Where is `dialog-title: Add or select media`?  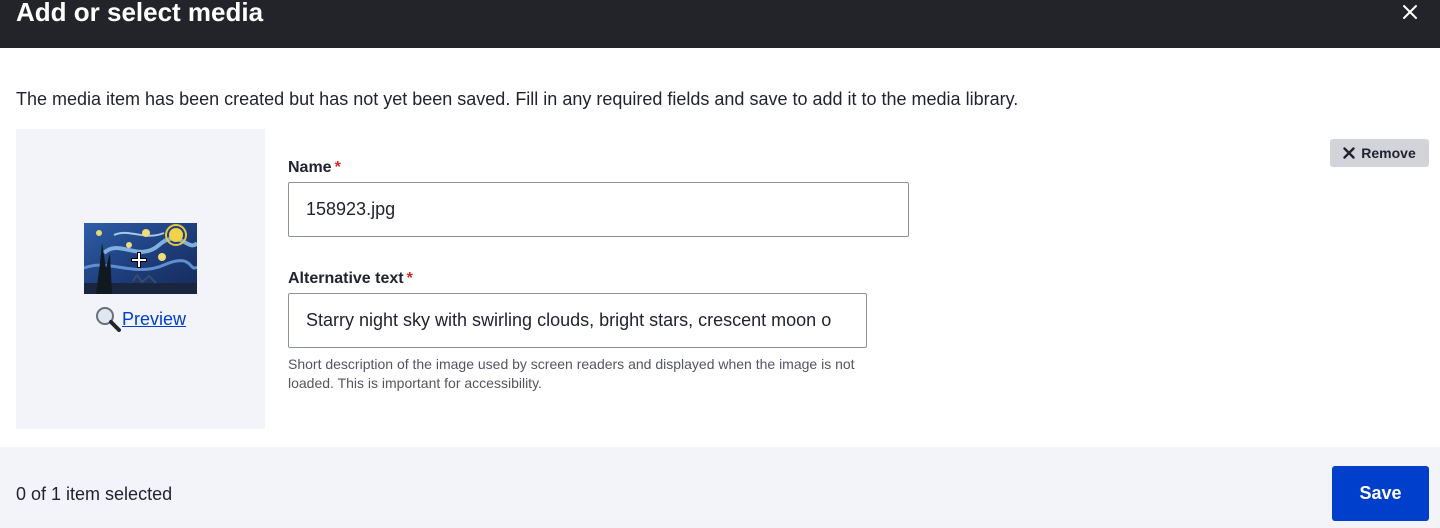
dialog-title: Add or select media is located at coordinates (140, 13).